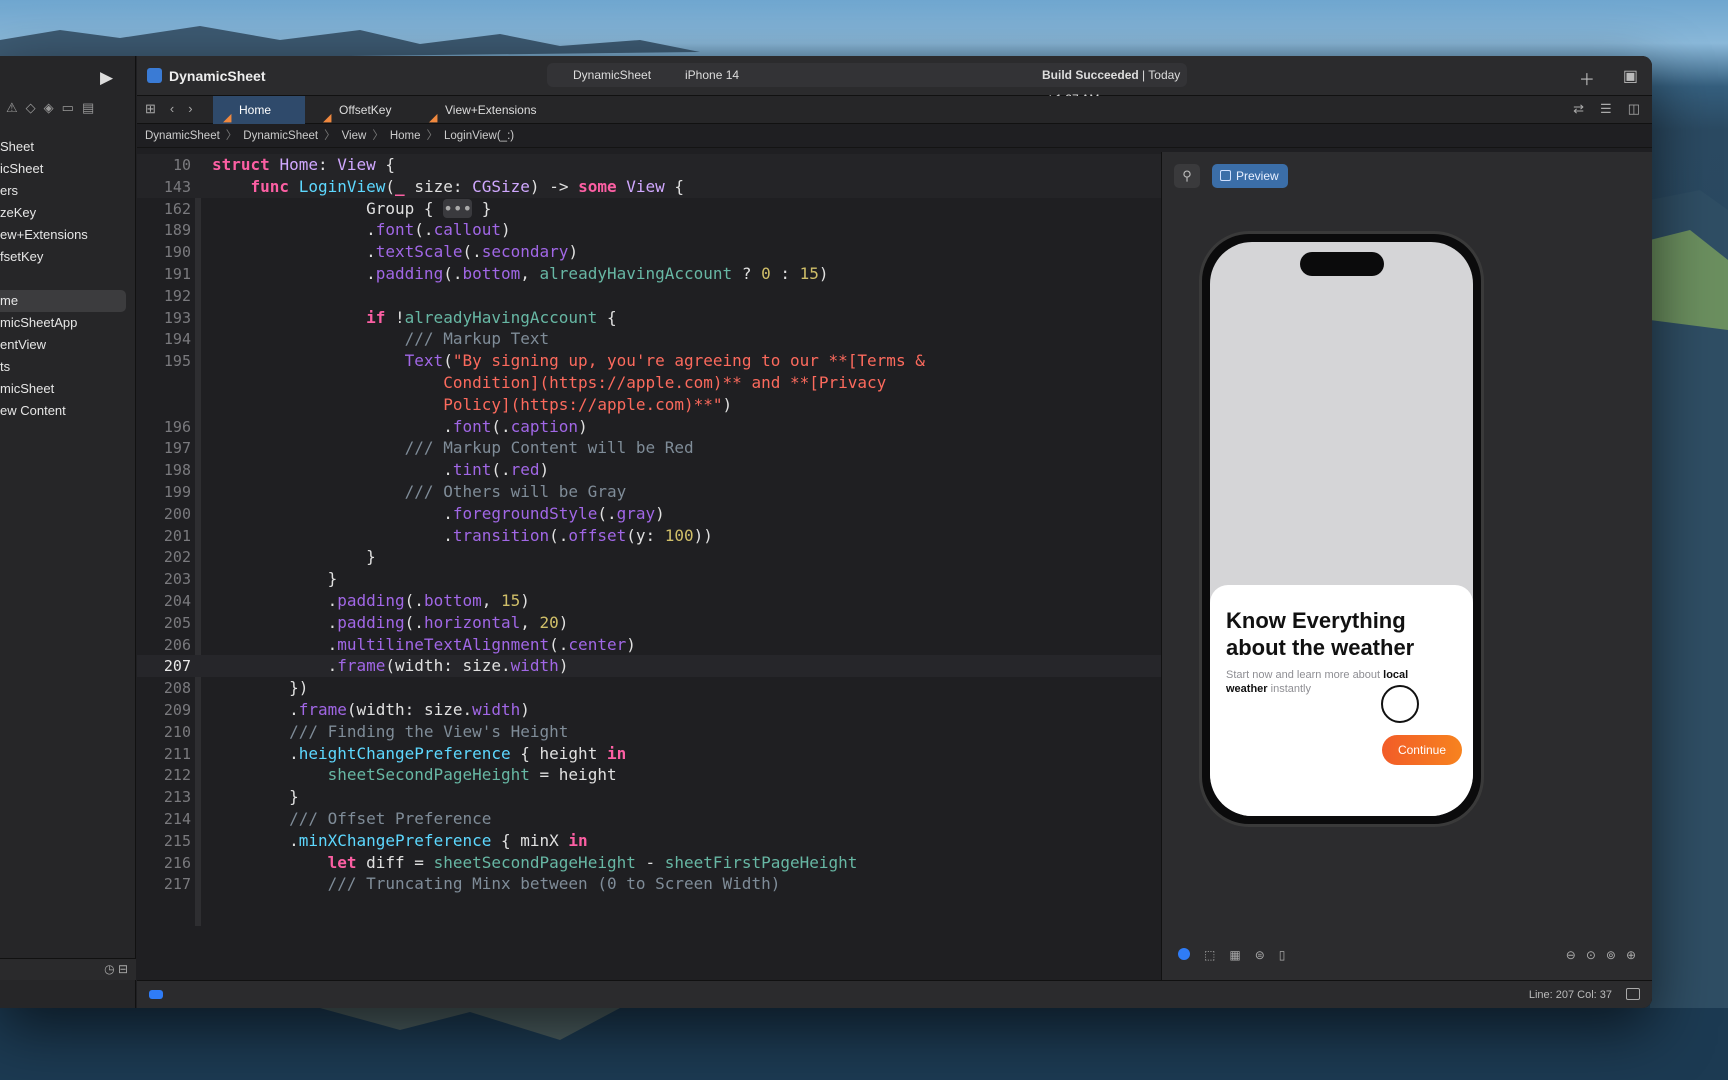 The image size is (1728, 1080). I want to click on sidebar-item: ts, so click(68, 367).